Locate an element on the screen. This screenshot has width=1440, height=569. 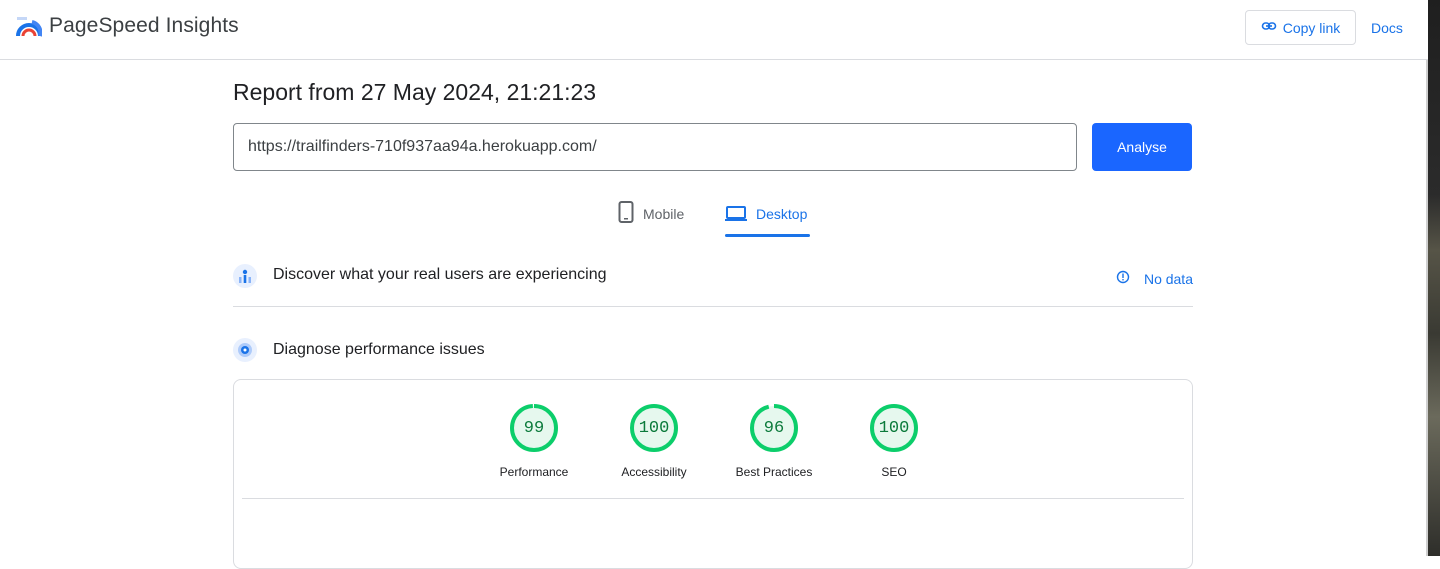
copy-link-button: Copy link is located at coordinates (1300, 27).